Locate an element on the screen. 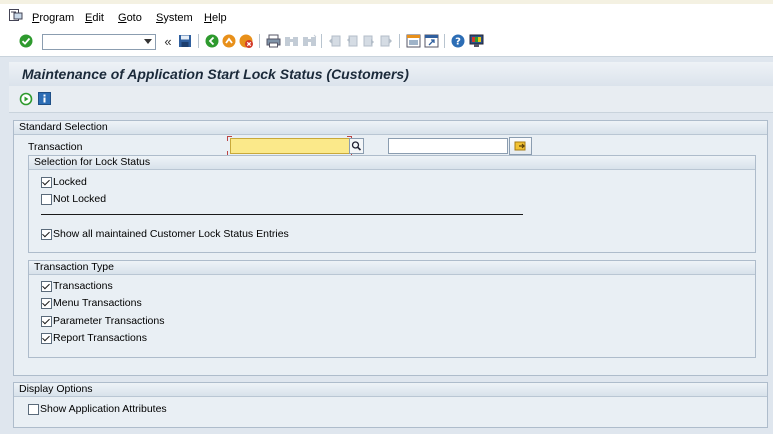  multiple-selection-arrow-icon is located at coordinates (520, 146).